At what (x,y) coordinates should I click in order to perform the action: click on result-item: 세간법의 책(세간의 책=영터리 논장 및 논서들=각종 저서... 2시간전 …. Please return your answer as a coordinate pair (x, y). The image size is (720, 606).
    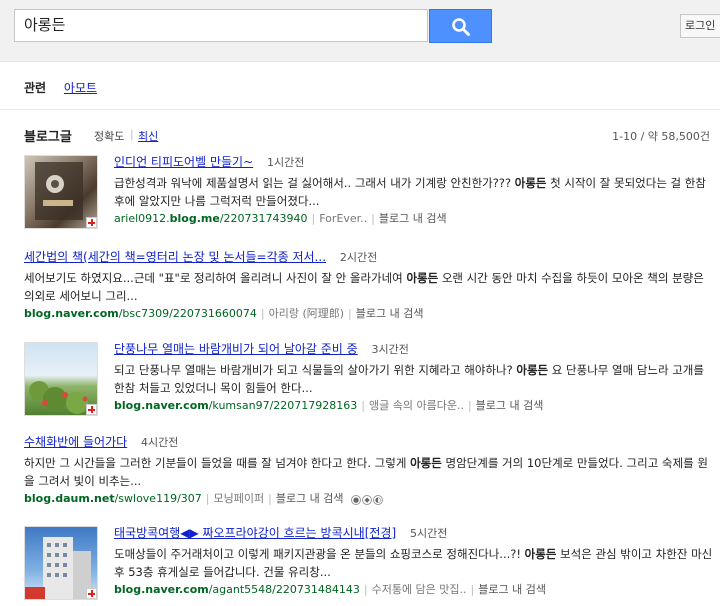
    Looking at the image, I should click on (369, 285).